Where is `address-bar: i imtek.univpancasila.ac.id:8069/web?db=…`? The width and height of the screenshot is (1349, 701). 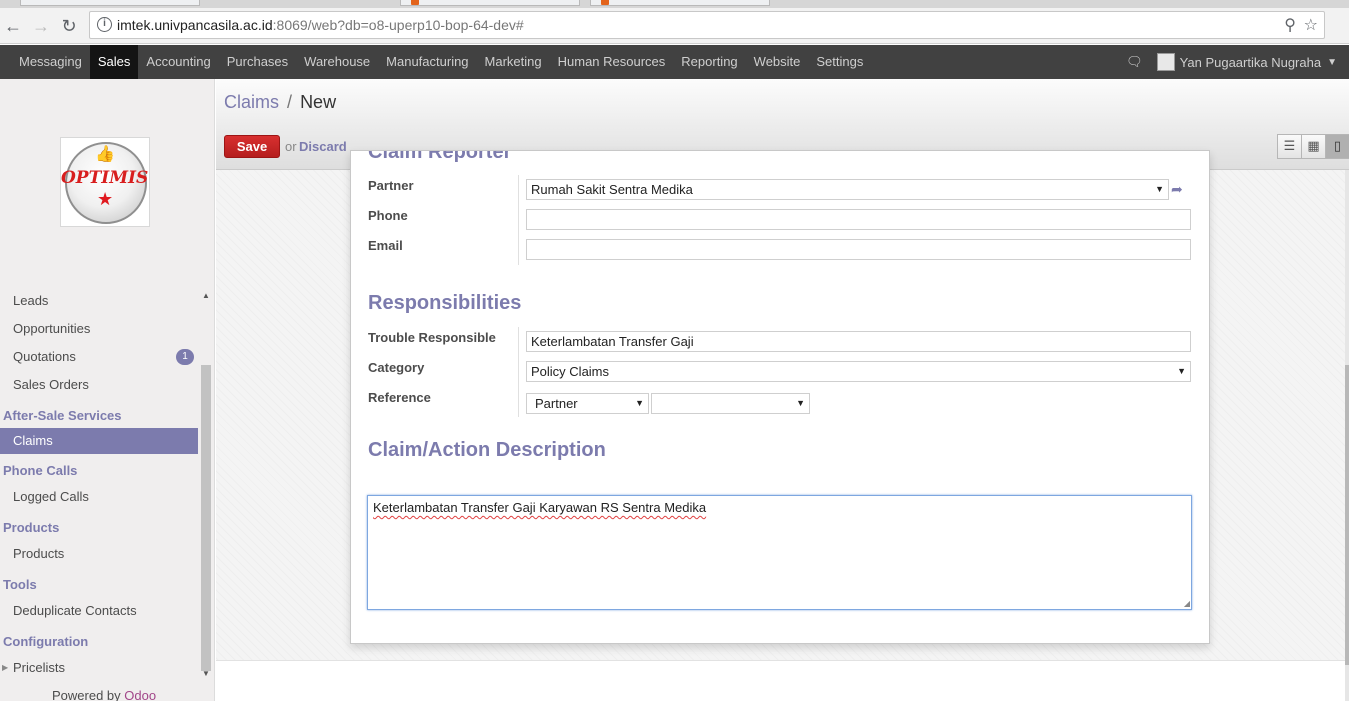
address-bar: i imtek.univpancasila.ac.id:8069/web?db=… is located at coordinates (707, 25).